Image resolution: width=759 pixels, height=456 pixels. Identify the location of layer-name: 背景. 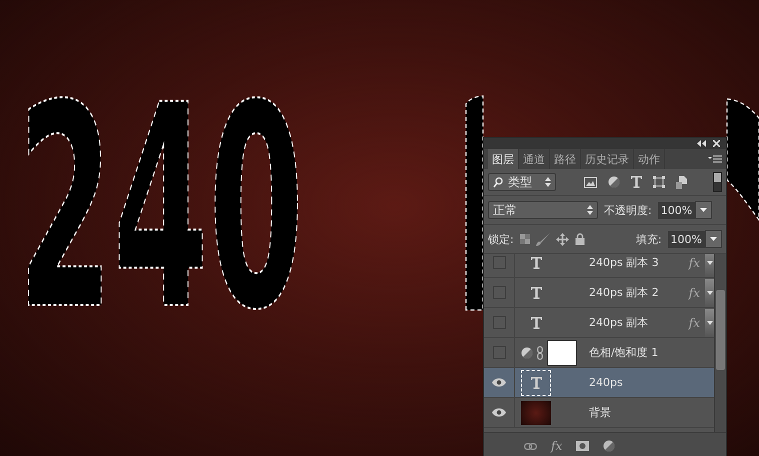
(600, 412).